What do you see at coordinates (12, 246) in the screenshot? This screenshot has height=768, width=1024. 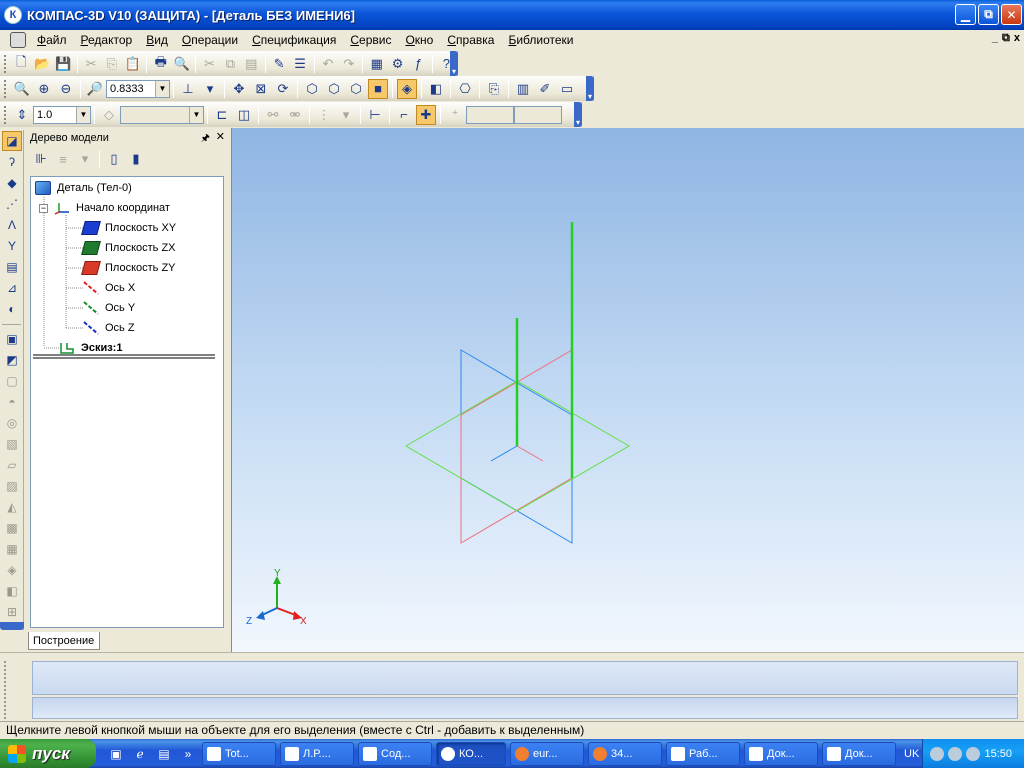 I see `filters-icon: Y` at bounding box center [12, 246].